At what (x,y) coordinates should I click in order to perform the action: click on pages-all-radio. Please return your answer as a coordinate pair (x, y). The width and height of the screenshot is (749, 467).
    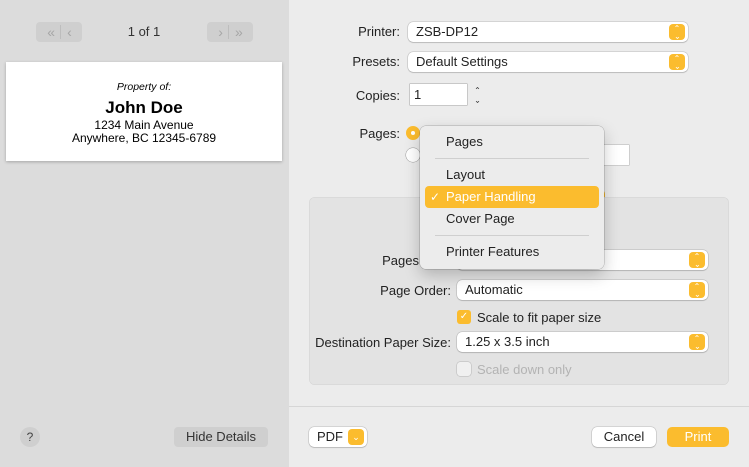
    Looking at the image, I should click on (413, 133).